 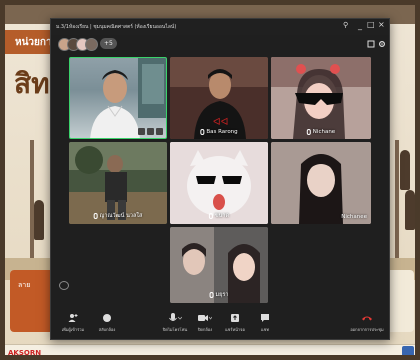 I want to click on video-tile-participant: มยุรา, so click(x=219, y=265).